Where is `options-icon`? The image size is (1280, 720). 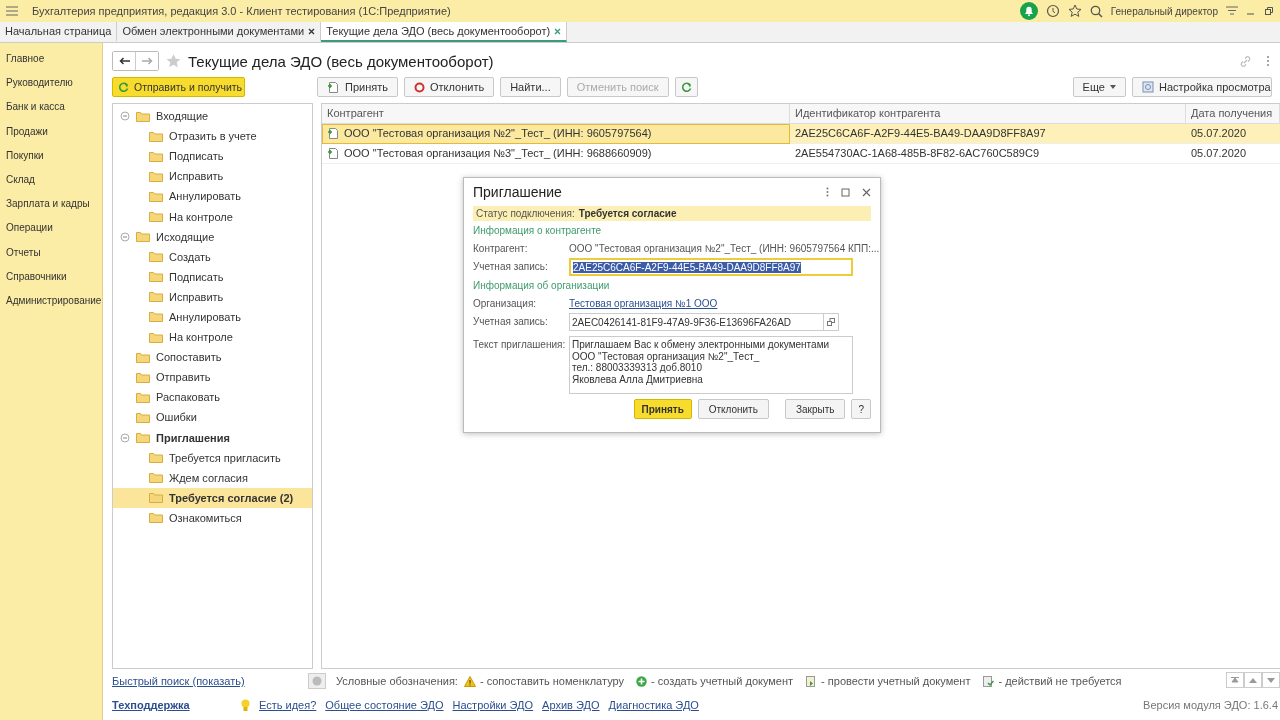
options-icon is located at coordinates (1232, 11).